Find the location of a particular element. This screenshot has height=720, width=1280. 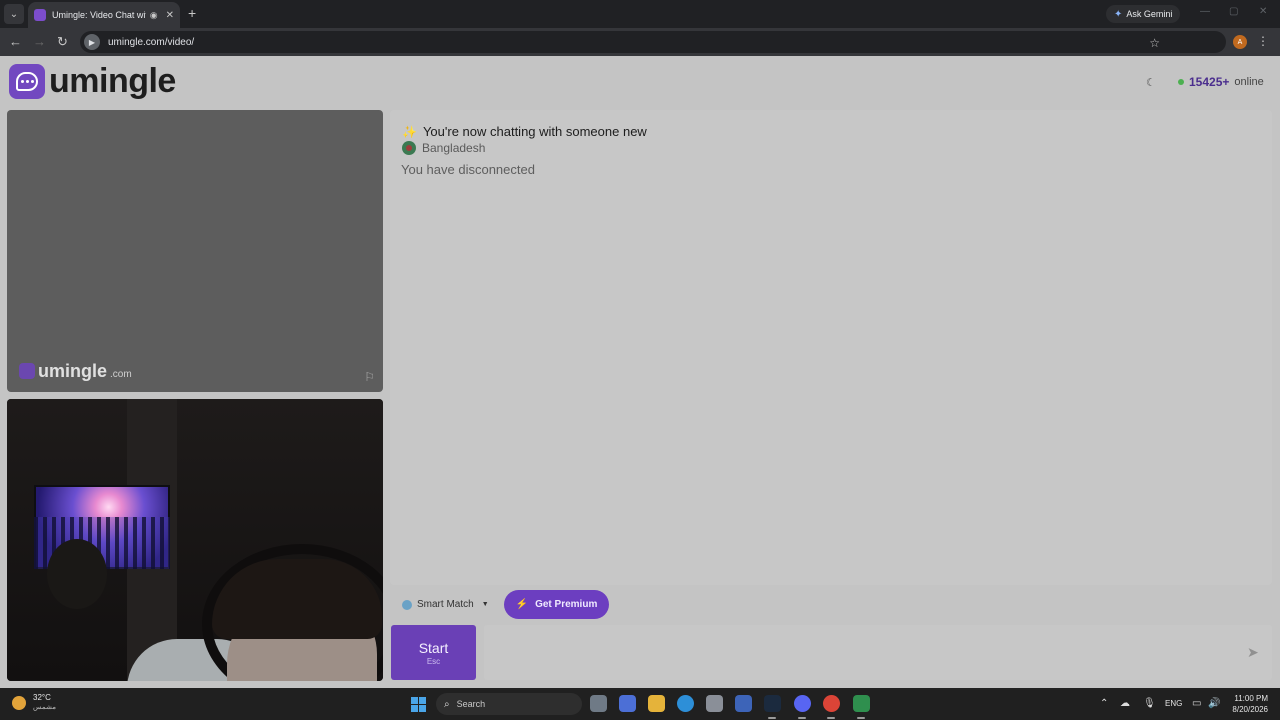

tab-title: Umingle: Video Chat with S is located at coordinates (99, 15).